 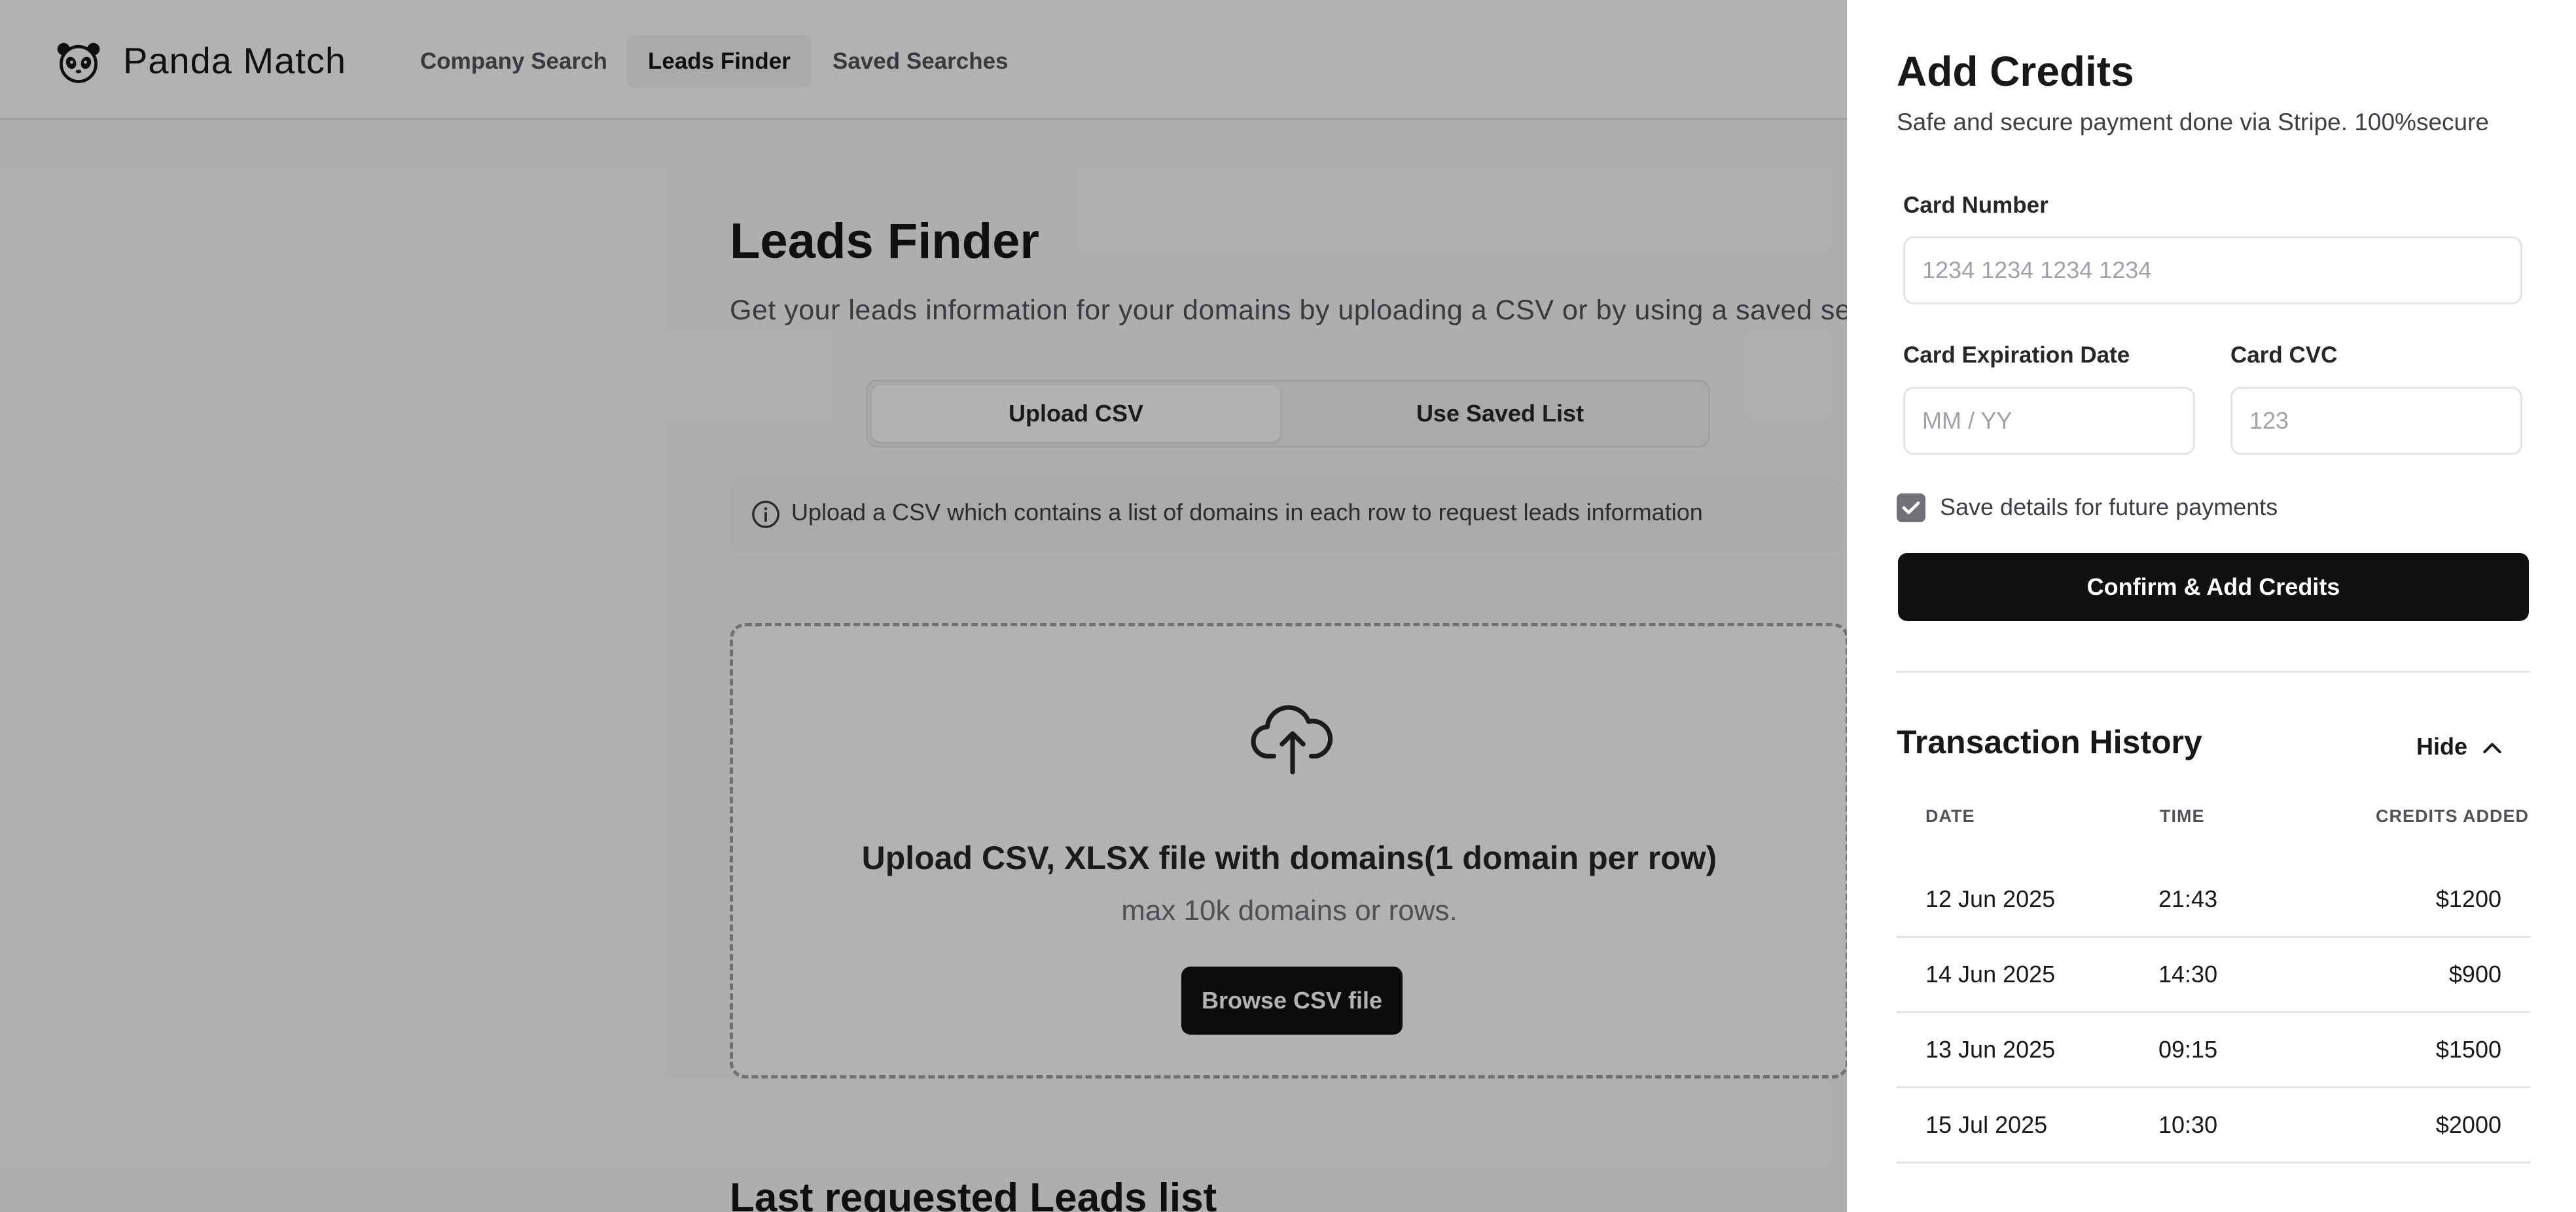 What do you see at coordinates (2188, 1049) in the screenshot?
I see `transaction-time: 09:15` at bounding box center [2188, 1049].